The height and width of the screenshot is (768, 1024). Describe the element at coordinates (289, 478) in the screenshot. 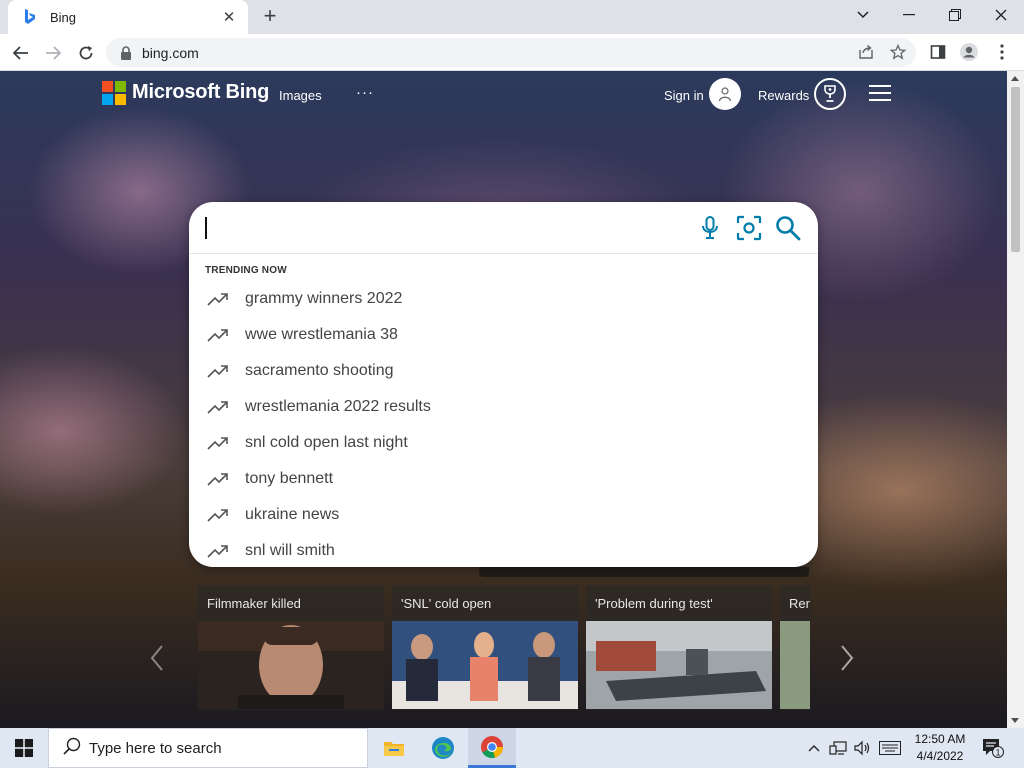

I see `suggestion-text: tony bennett` at that location.